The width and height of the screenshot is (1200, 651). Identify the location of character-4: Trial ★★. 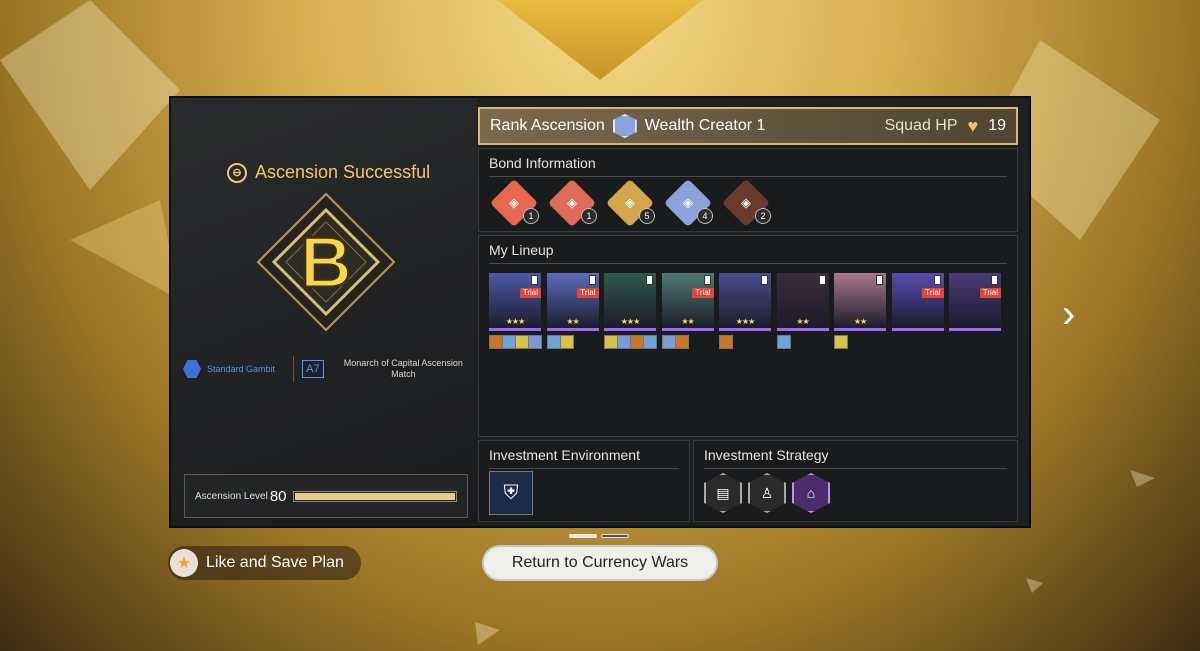
(687, 302).